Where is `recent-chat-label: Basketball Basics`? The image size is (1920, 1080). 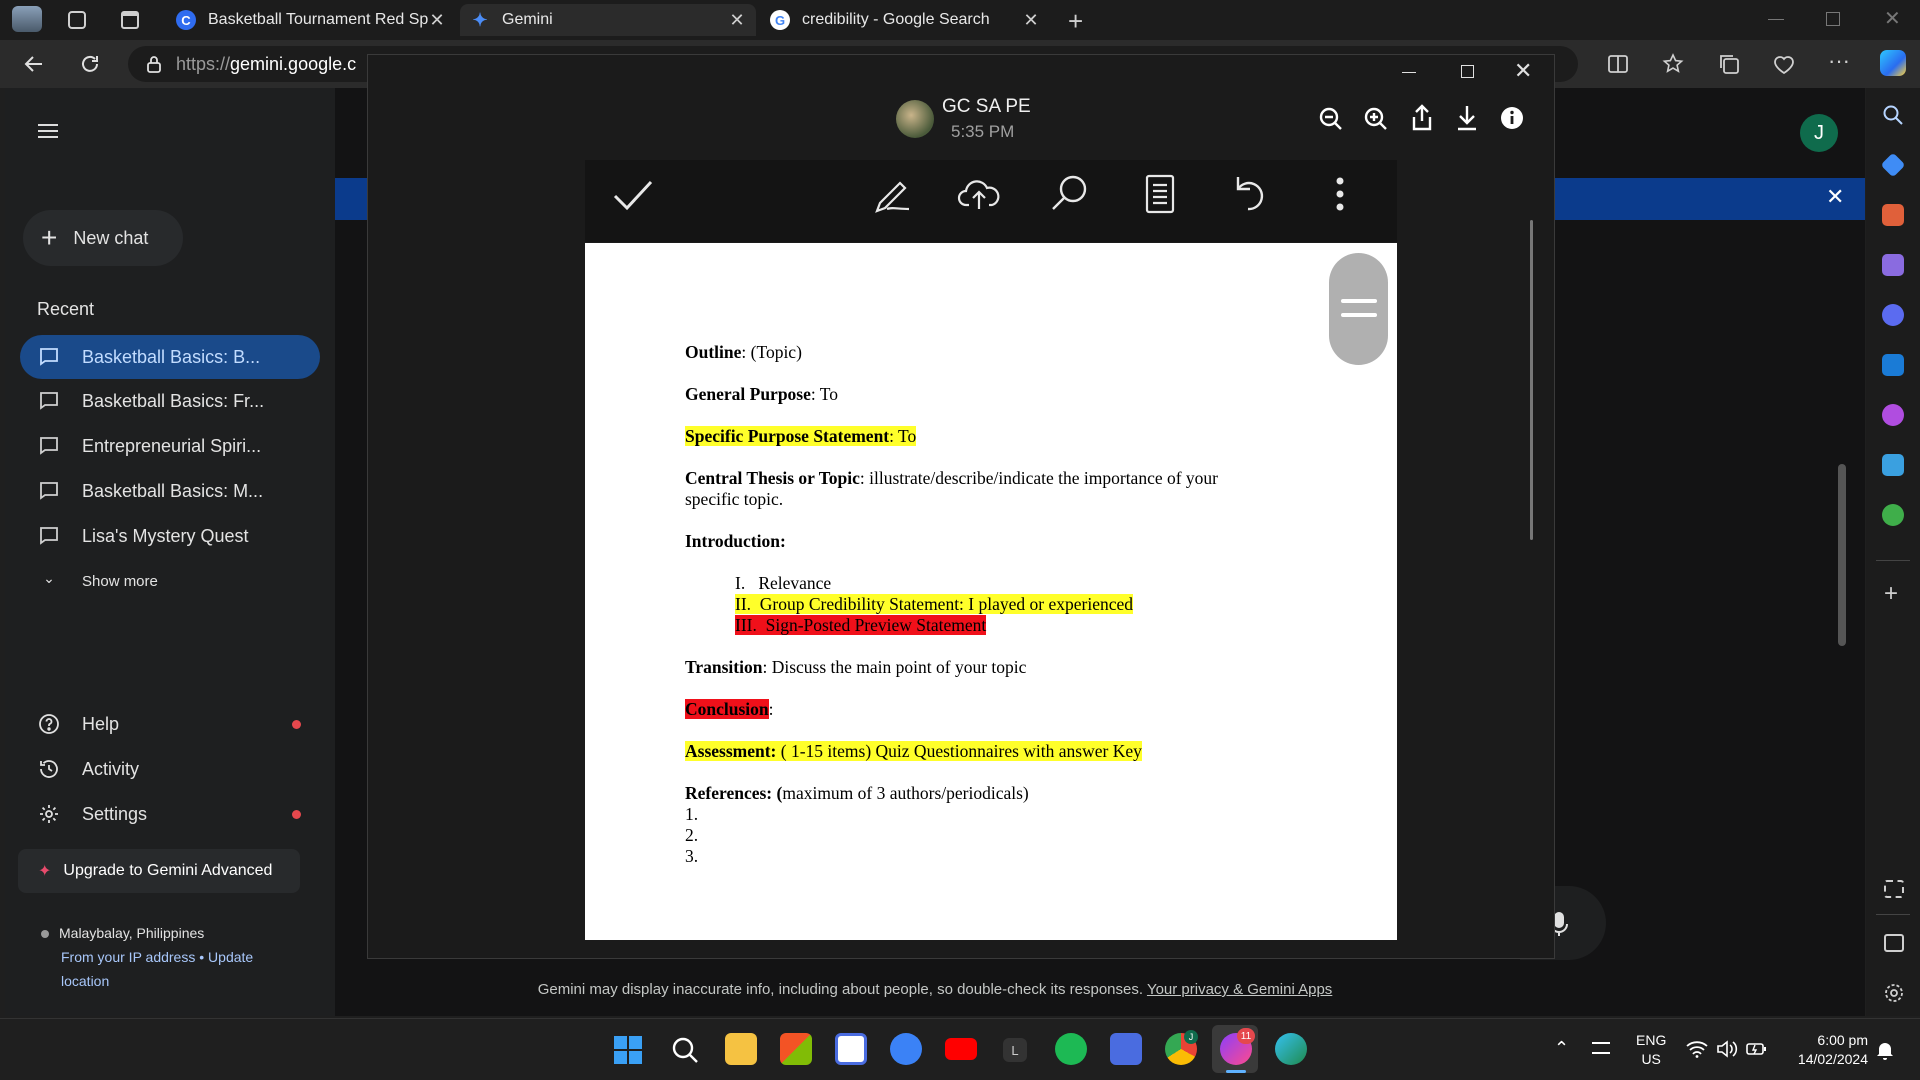
recent-chat-label: Basketball Basics is located at coordinates (171, 356).